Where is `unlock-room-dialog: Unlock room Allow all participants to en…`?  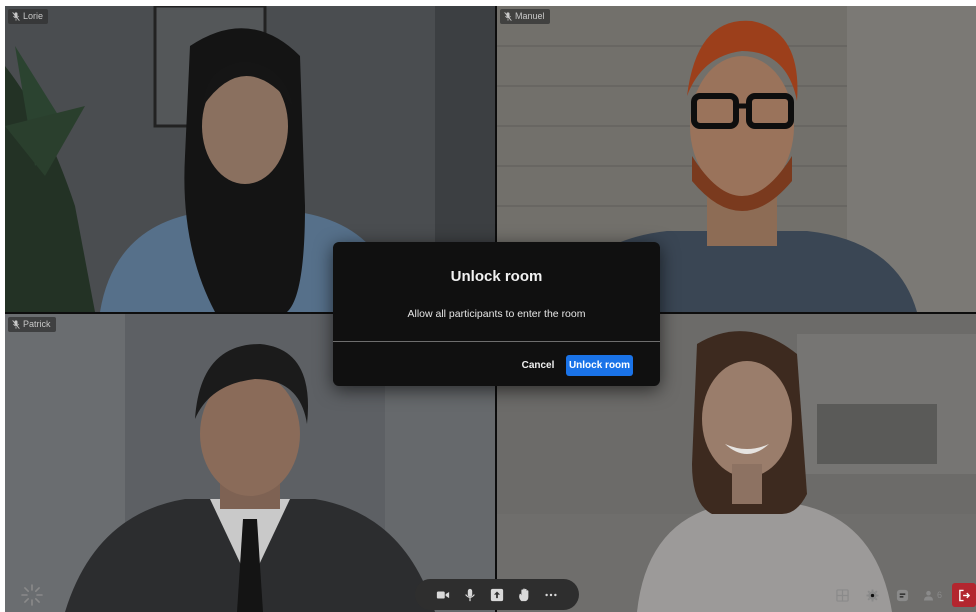
unlock-room-dialog: Unlock room Allow all participants to en… is located at coordinates (496, 314).